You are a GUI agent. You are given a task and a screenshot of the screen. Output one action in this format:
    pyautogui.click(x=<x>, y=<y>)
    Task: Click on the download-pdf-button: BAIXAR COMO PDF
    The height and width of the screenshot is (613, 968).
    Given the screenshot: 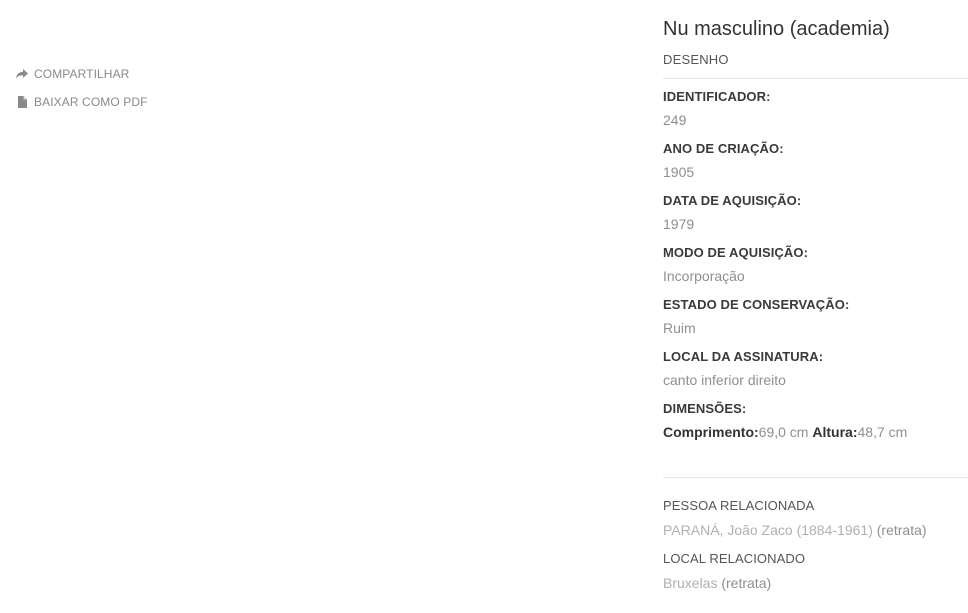 What is the action you would take?
    pyautogui.click(x=82, y=102)
    